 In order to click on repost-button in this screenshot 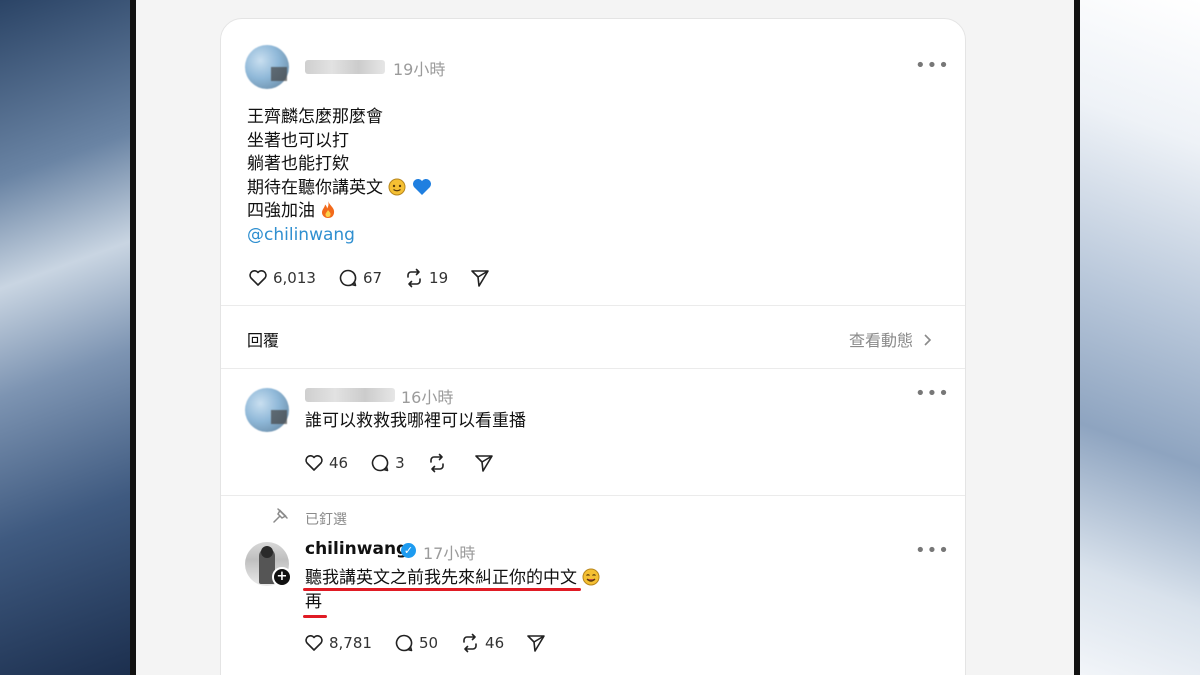, I will do `click(439, 463)`.